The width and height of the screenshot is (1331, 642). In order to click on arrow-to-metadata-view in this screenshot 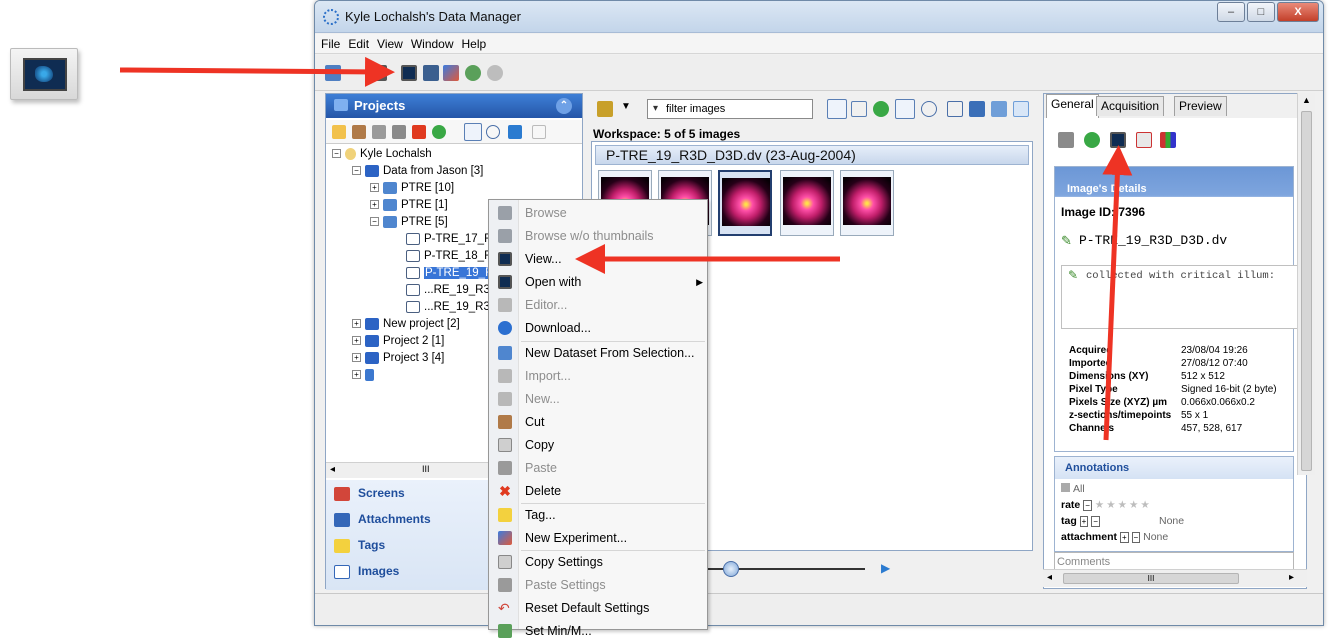, I will do `click(1117, 293)`.